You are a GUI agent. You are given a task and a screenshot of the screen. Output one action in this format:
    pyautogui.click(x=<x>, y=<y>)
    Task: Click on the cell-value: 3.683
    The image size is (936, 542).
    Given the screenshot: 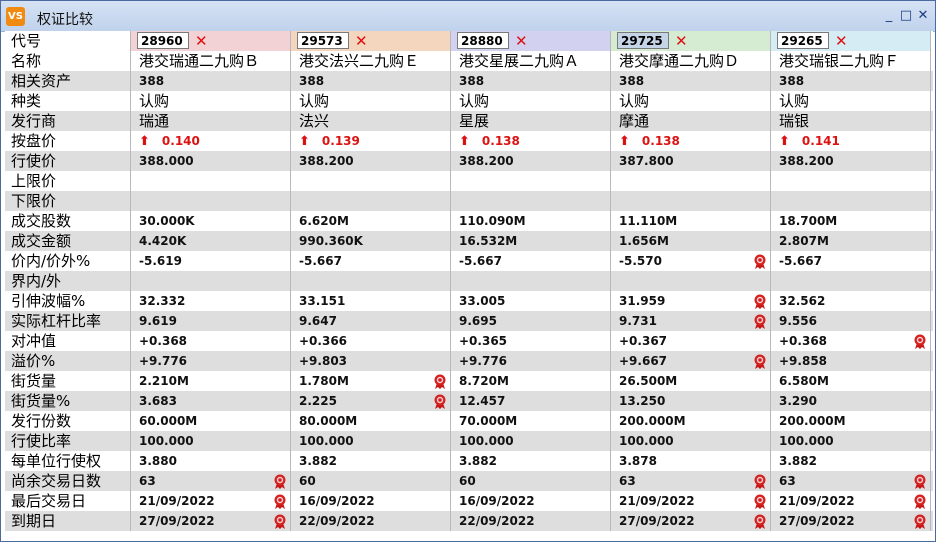 What is the action you would take?
    pyautogui.click(x=158, y=401)
    